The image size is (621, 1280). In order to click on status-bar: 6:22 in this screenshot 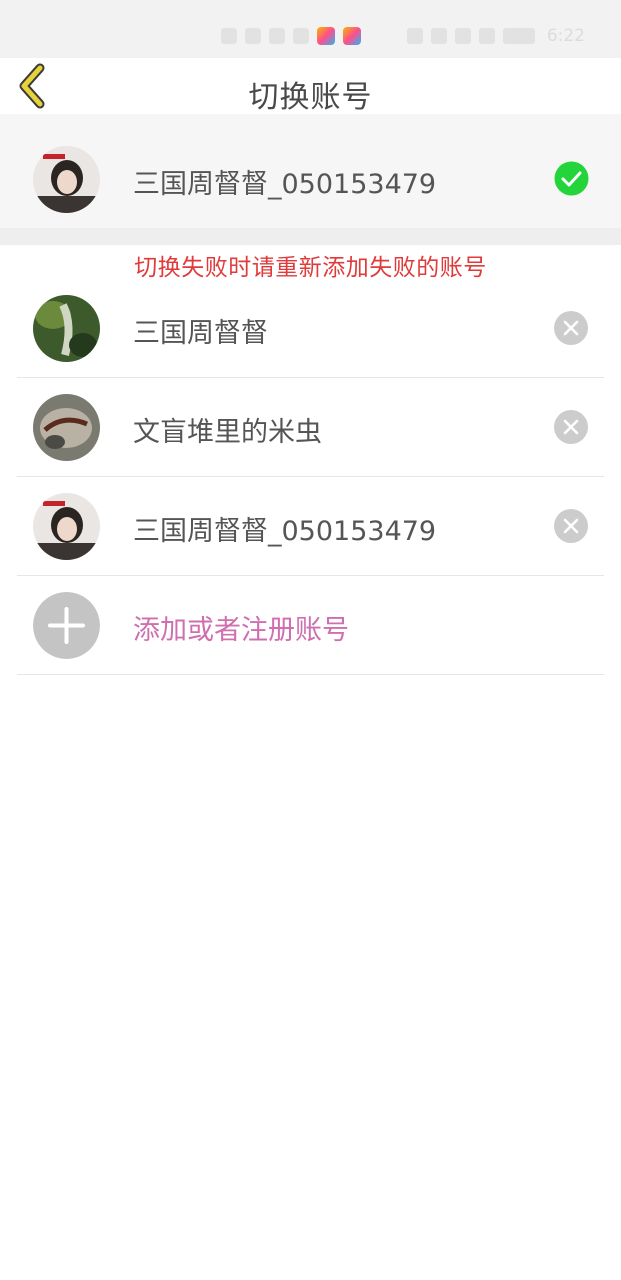, I will do `click(310, 29)`.